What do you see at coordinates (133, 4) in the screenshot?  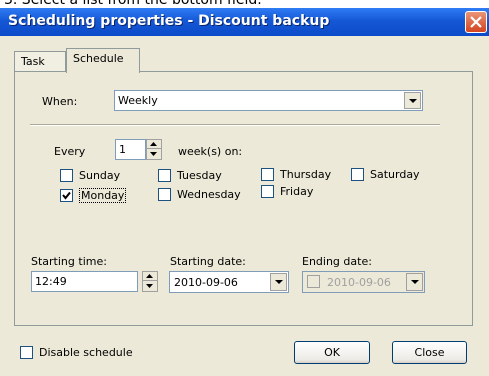 I see `instruction-caption-text: 3. Select a list from the bottom field.` at bounding box center [133, 4].